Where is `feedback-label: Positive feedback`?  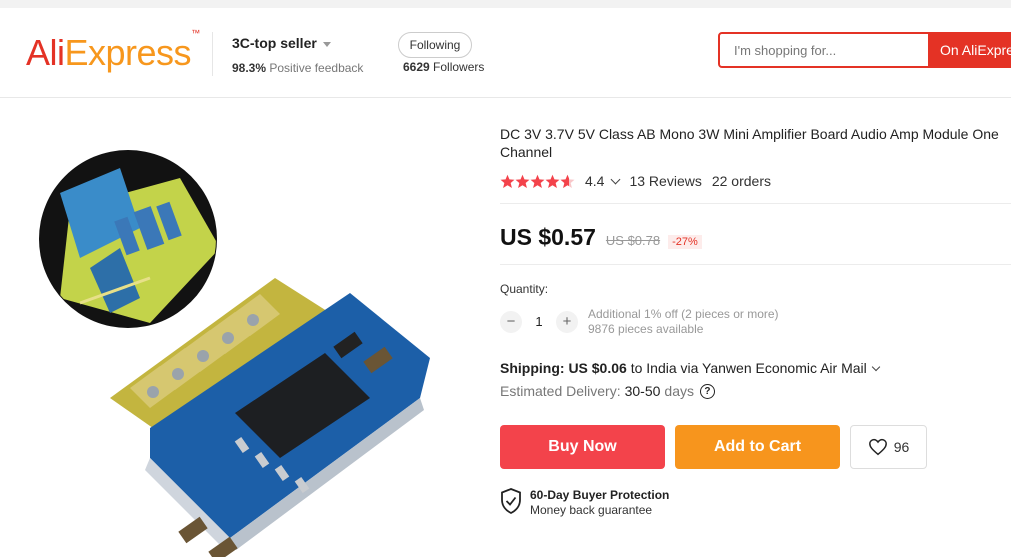 feedback-label: Positive feedback is located at coordinates (316, 68).